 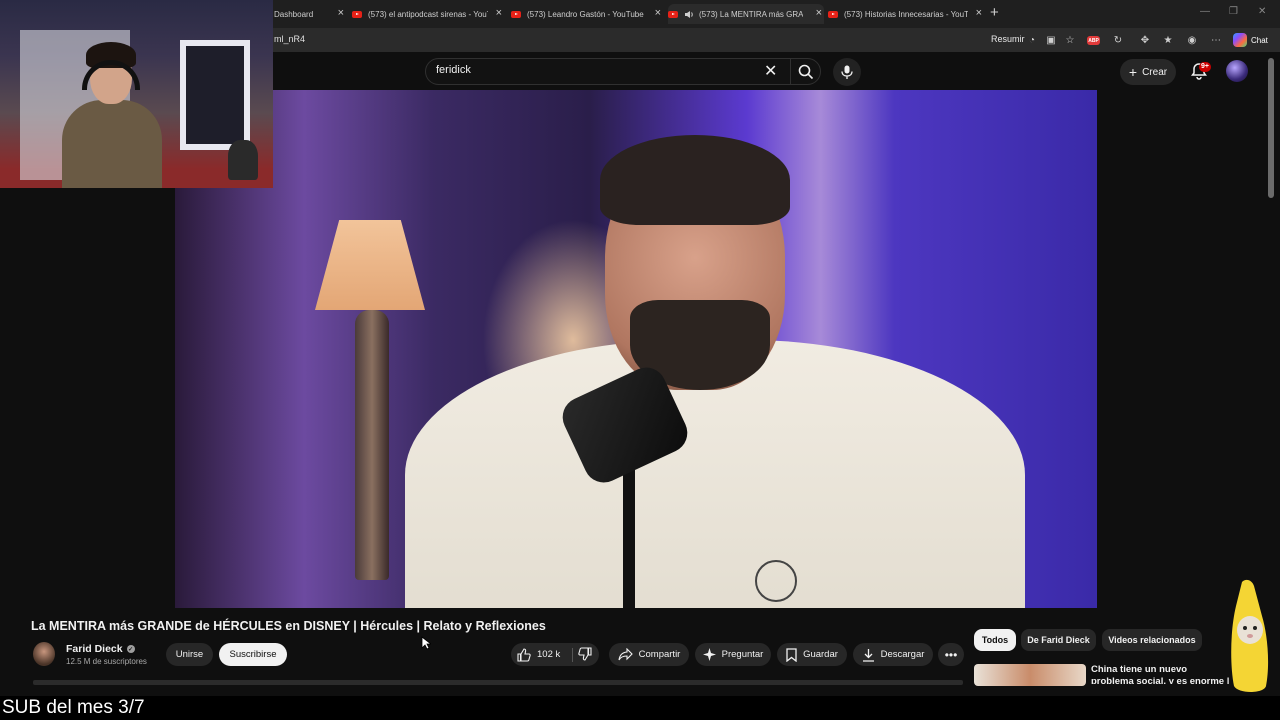 What do you see at coordinates (94, 649) in the screenshot?
I see `channel-name-text: Farid Dieck` at bounding box center [94, 649].